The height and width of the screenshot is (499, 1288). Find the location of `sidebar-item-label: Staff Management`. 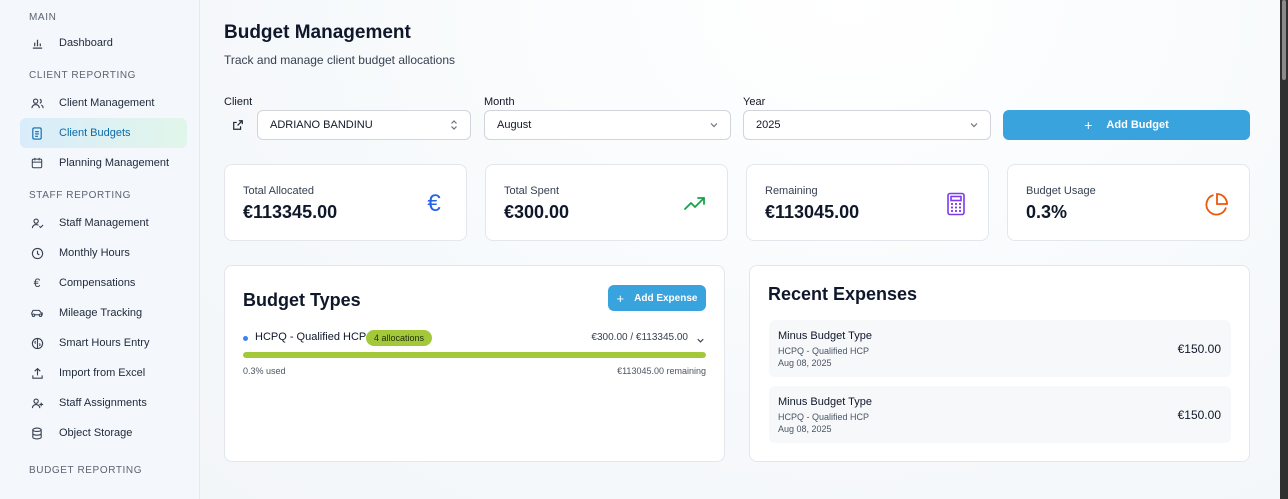

sidebar-item-label: Staff Management is located at coordinates (104, 223).